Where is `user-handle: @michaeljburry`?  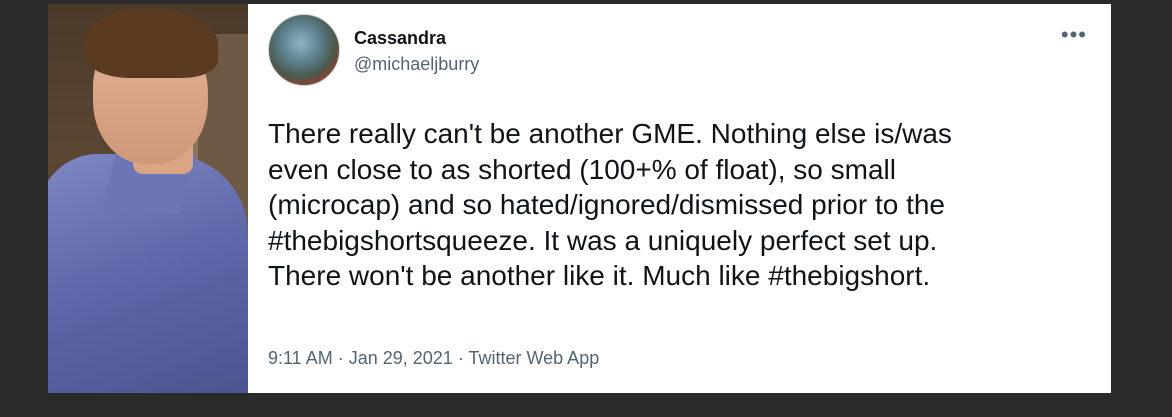
user-handle: @michaeljburry is located at coordinates (416, 64).